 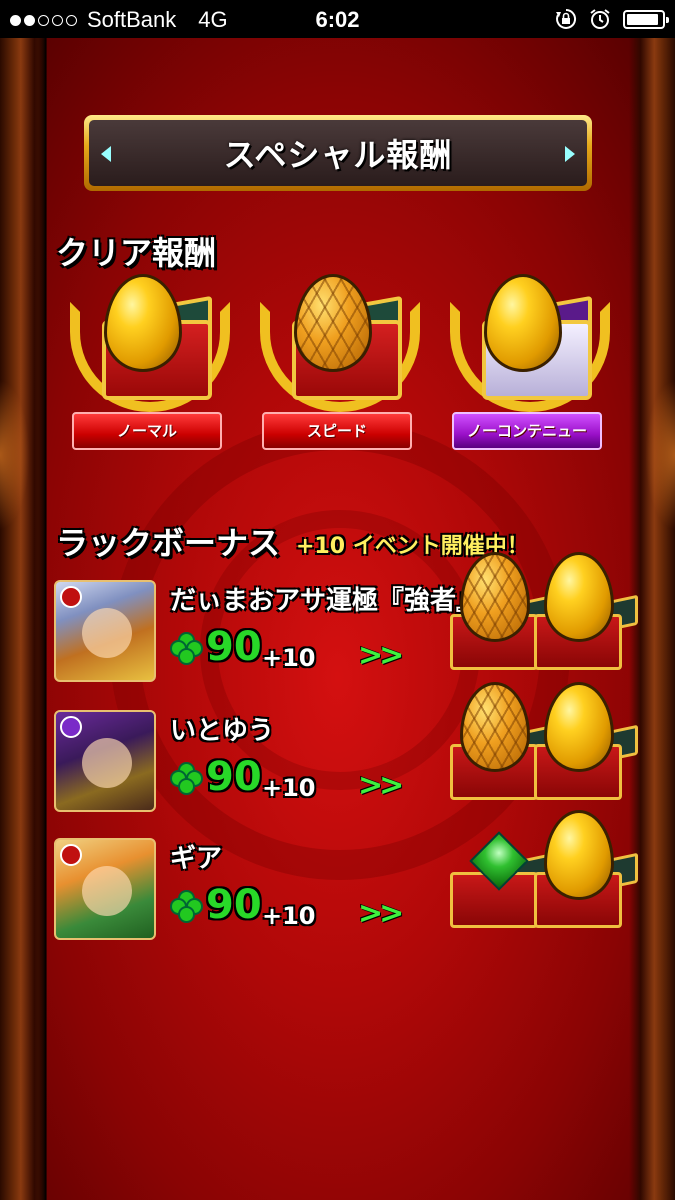 What do you see at coordinates (354, 621) in the screenshot?
I see `luck-row: だぃまおアサ運極『強者』 90 +10 >>` at bounding box center [354, 621].